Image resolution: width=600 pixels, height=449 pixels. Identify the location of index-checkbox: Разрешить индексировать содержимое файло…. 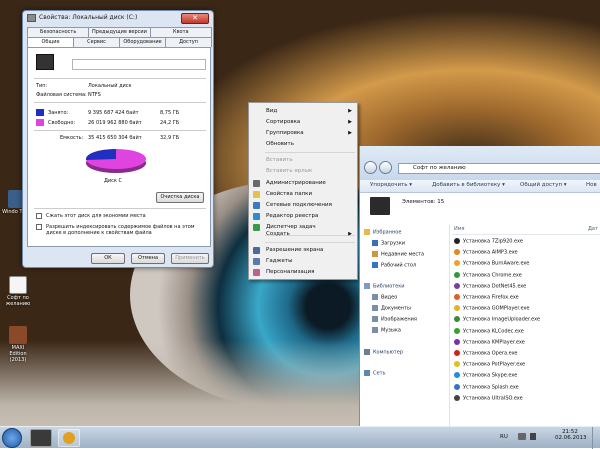
(121, 230).